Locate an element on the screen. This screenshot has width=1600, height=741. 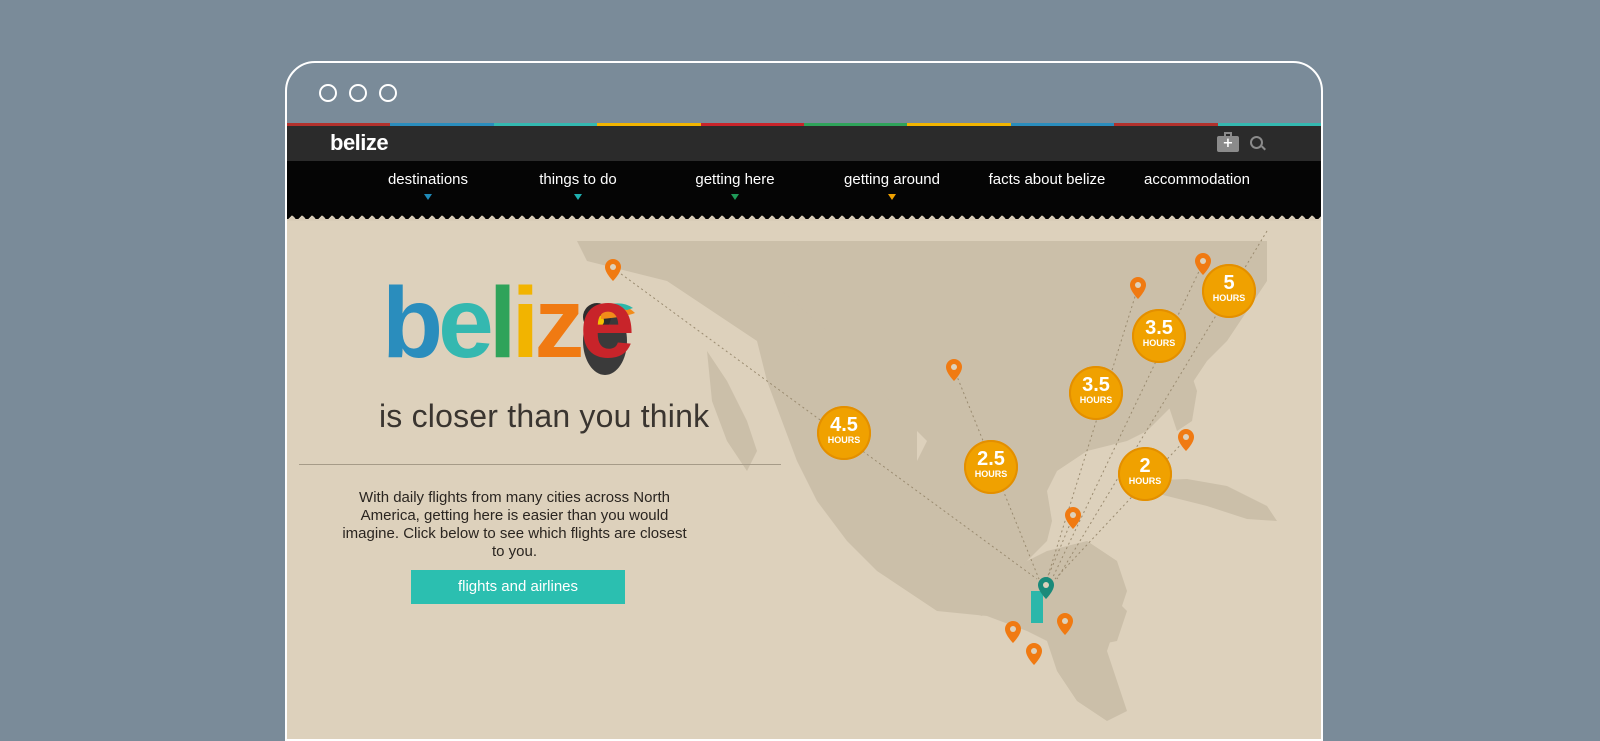
nav-facts-about-belize: facts about belize is located at coordinates (1047, 179).